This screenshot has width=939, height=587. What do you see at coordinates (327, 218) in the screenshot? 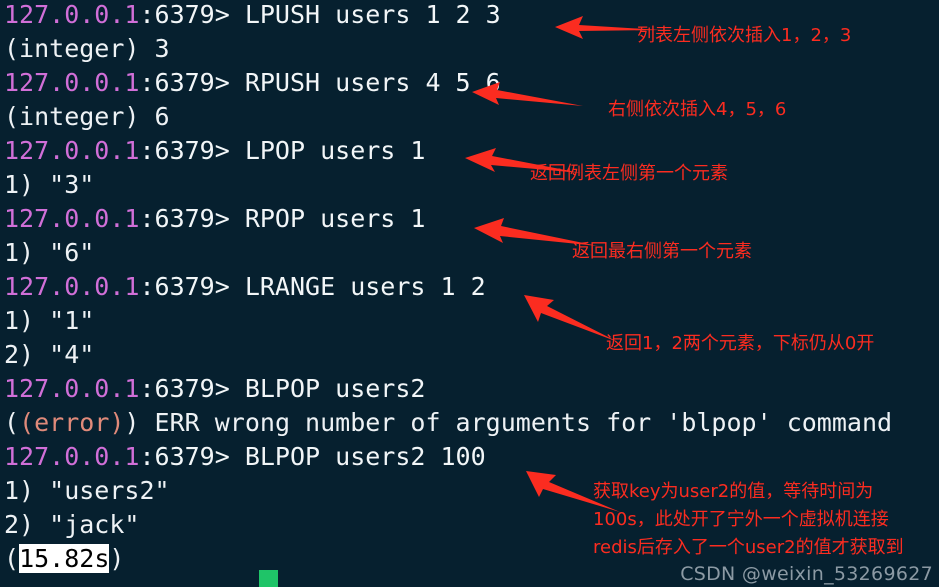
I see `command-text: RPOP users 1` at bounding box center [327, 218].